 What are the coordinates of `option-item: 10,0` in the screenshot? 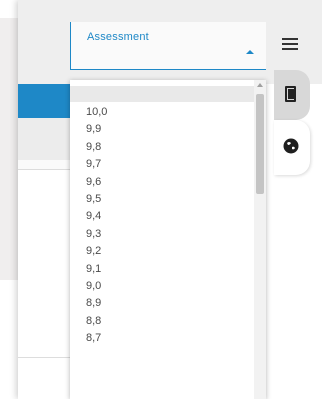 It's located at (162, 112).